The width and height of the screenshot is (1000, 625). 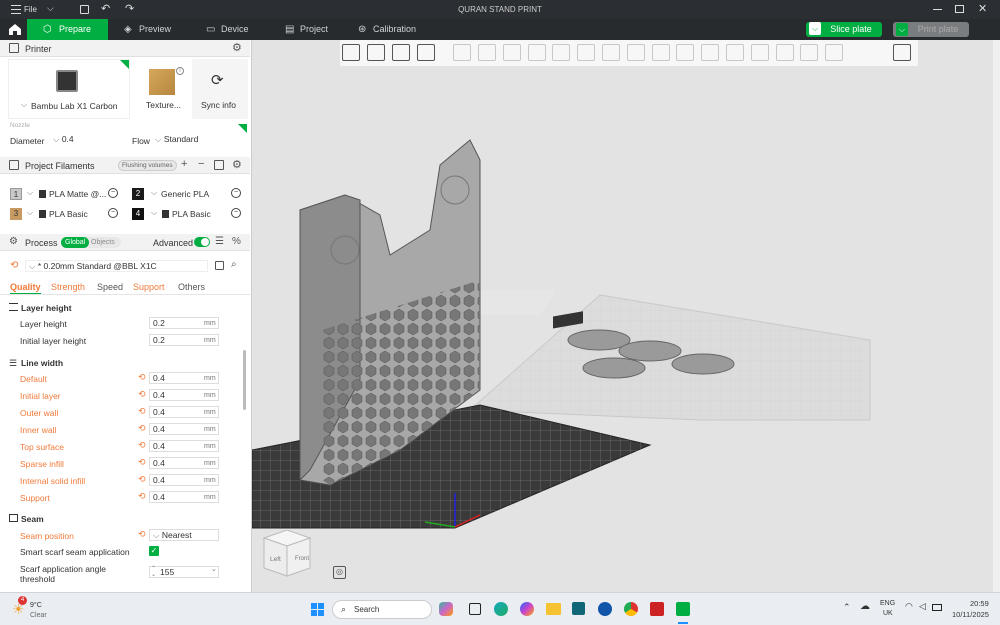 What do you see at coordinates (339, 572) in the screenshot?
I see `zoom-fit-icon: ◎` at bounding box center [339, 572].